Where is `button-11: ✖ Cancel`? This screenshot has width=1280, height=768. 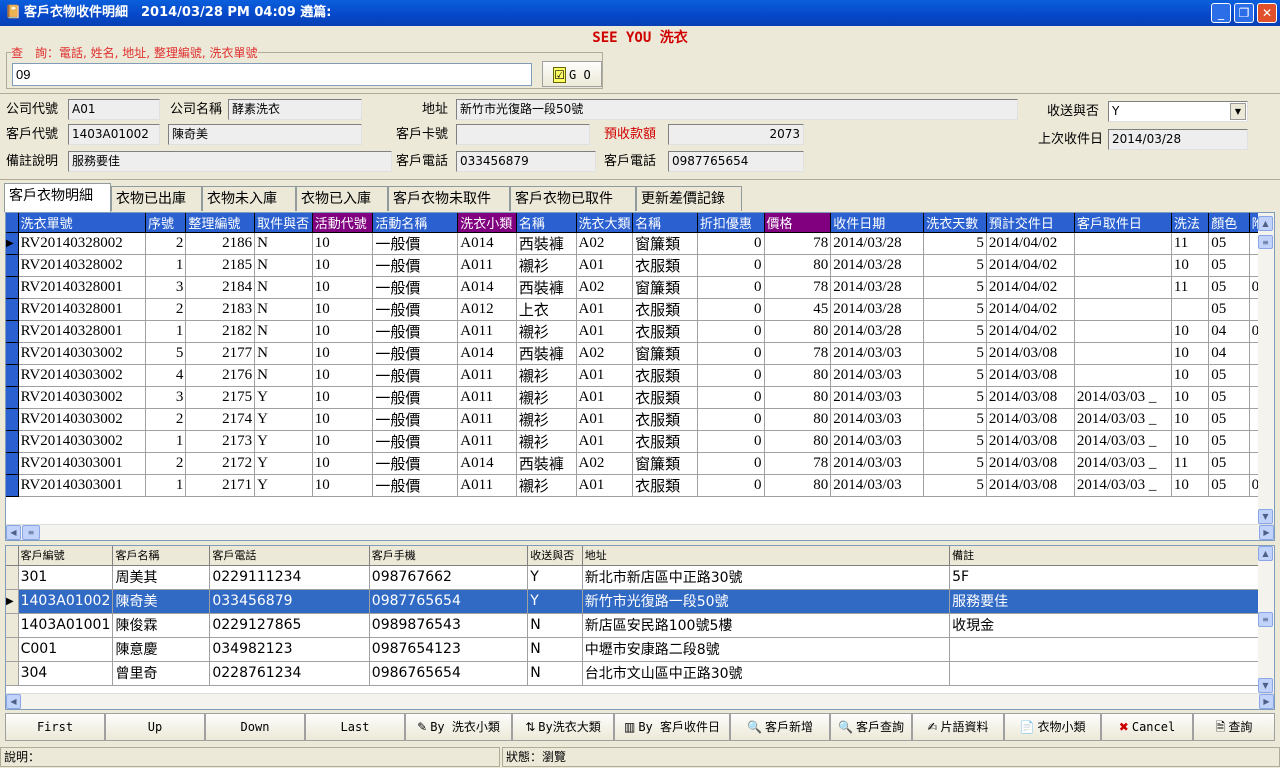 button-11: ✖ Cancel is located at coordinates (1147, 727).